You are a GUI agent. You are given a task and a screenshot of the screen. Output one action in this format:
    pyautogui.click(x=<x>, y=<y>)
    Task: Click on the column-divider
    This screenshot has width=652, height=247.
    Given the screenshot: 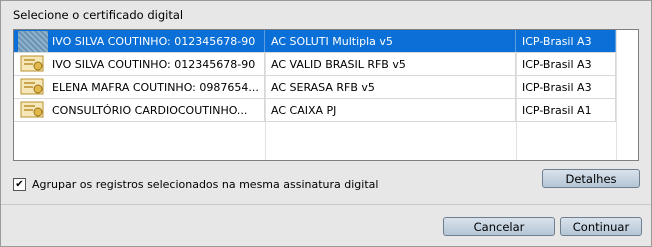 What is the action you would take?
    pyautogui.click(x=616, y=95)
    